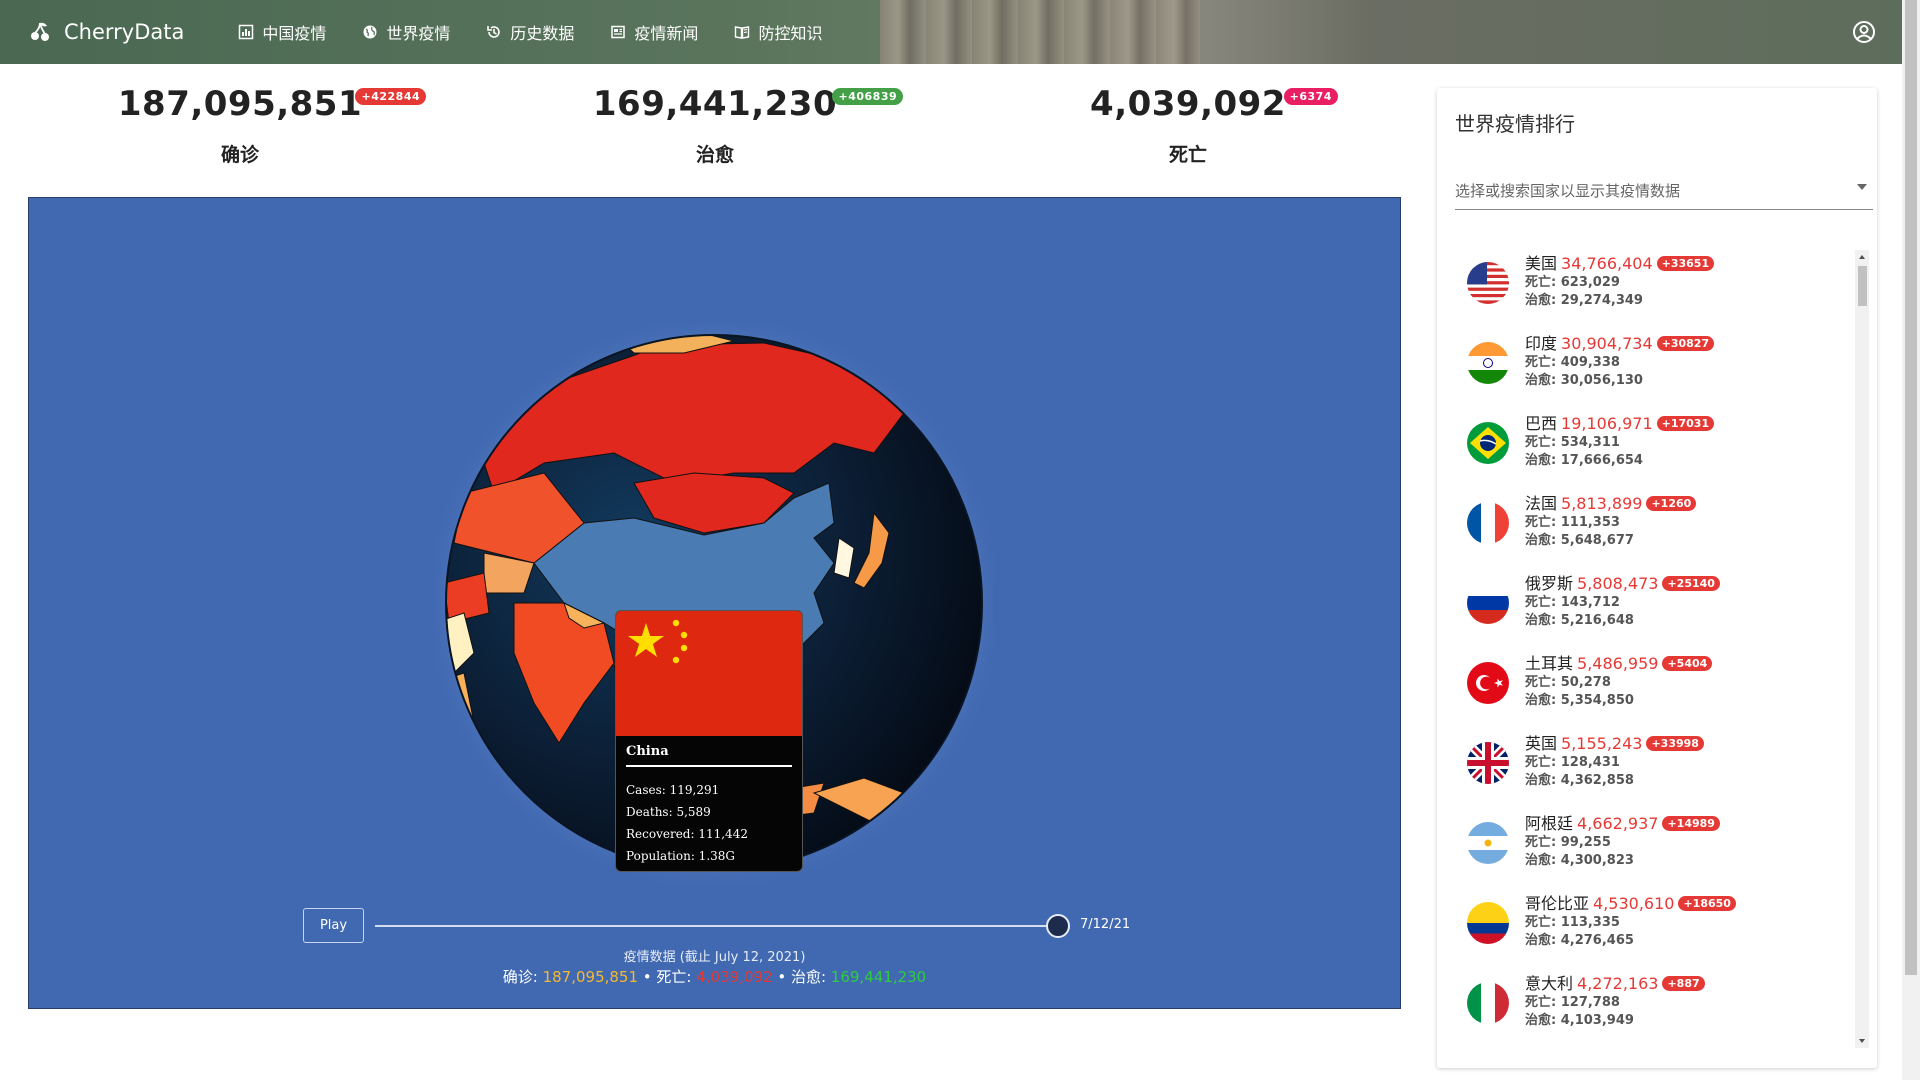  Describe the element at coordinates (106, 32) in the screenshot. I see `brand: CherryData` at that location.